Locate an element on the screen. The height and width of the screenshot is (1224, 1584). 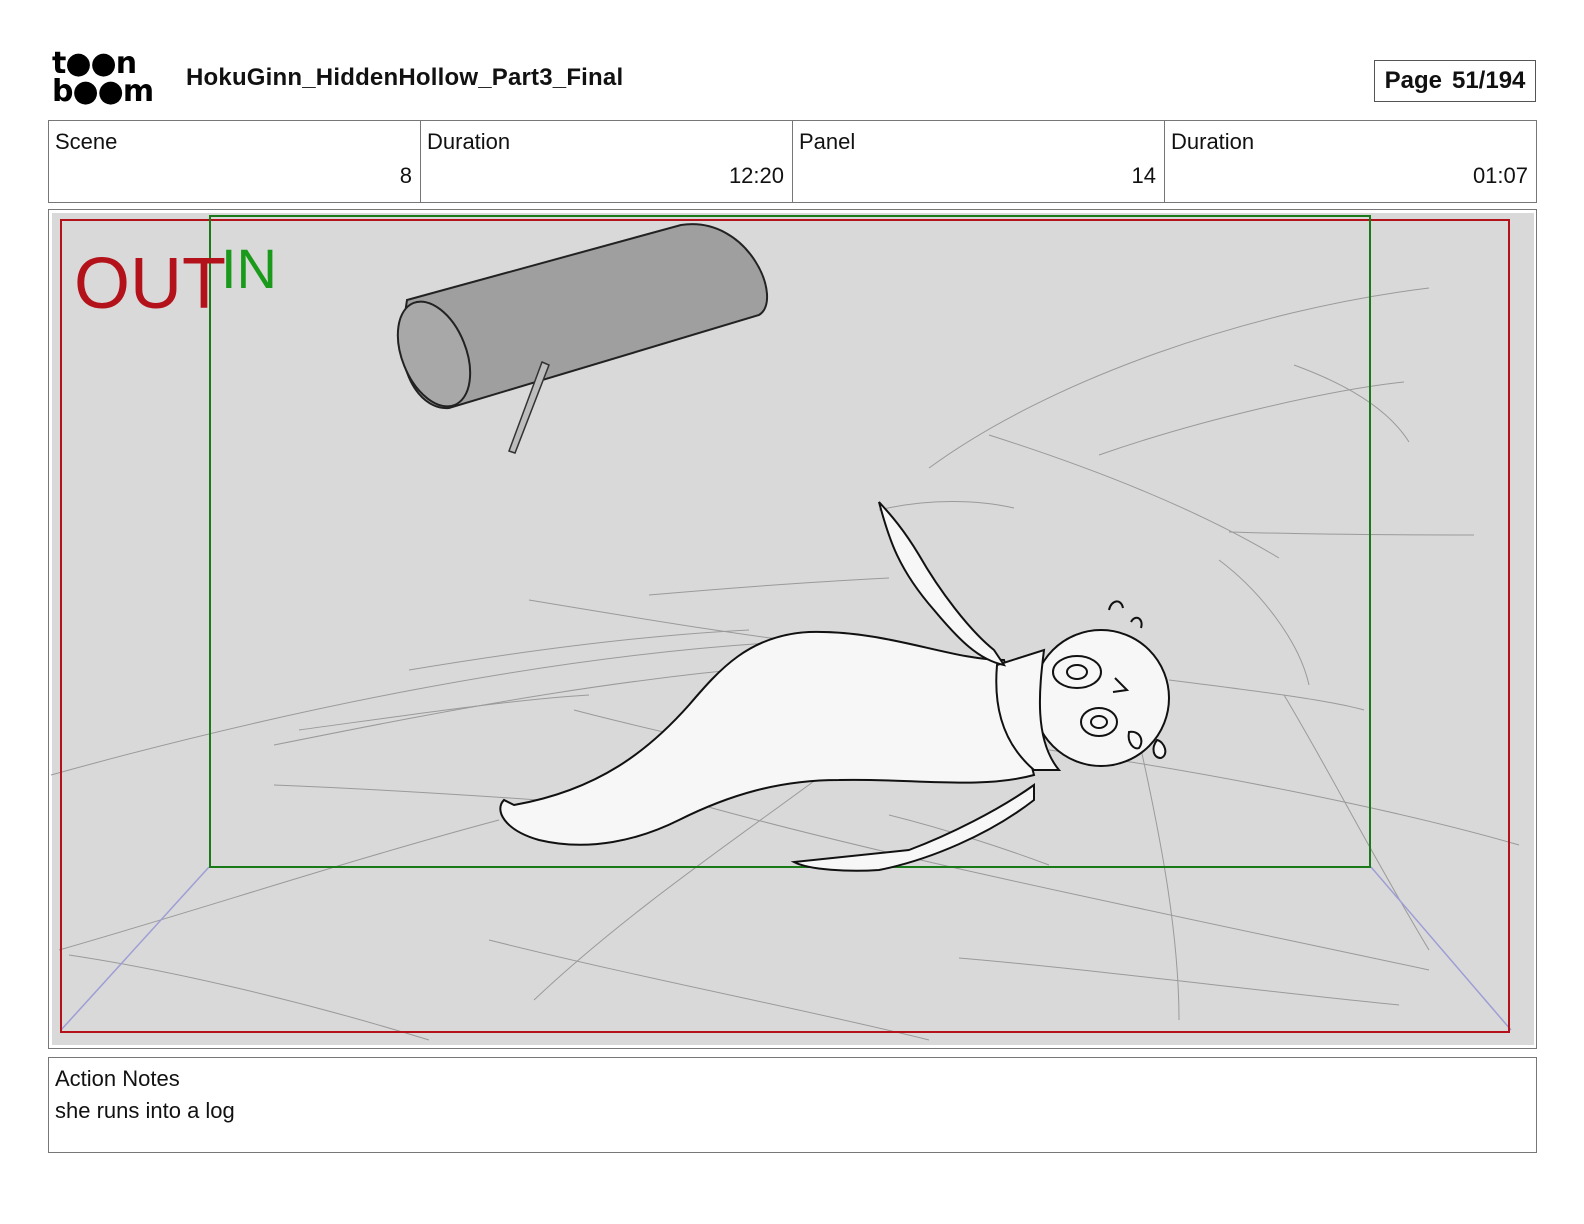
action-notes-label: Action Notes is located at coordinates (117, 1078).